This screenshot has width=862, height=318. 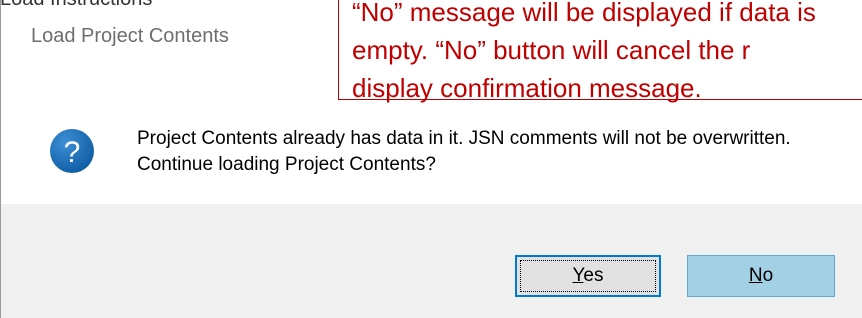 What do you see at coordinates (76, 5) in the screenshot?
I see `background-document-text: Load Instructions` at bounding box center [76, 5].